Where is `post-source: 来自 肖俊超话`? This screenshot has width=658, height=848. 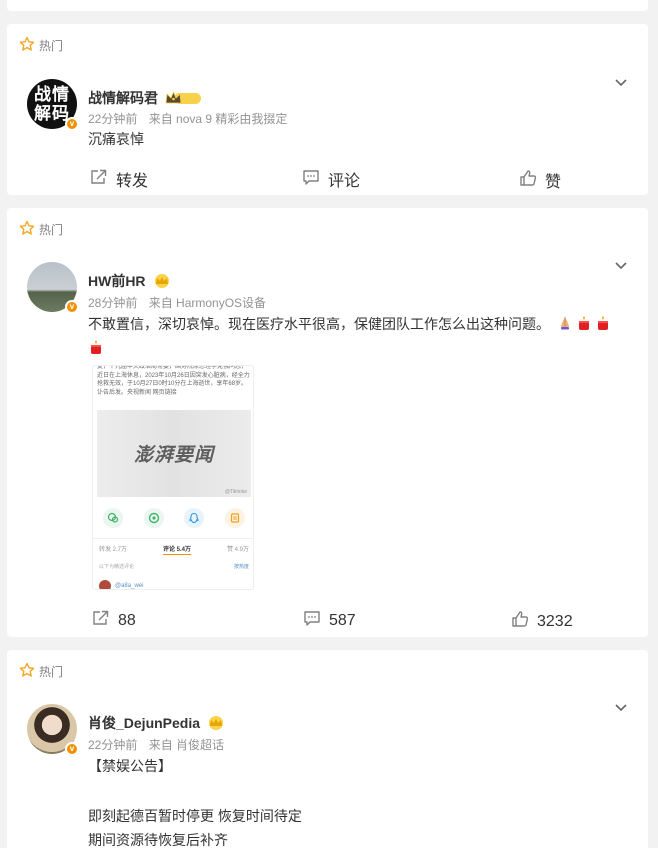 post-source: 来自 肖俊超话 is located at coordinates (186, 745).